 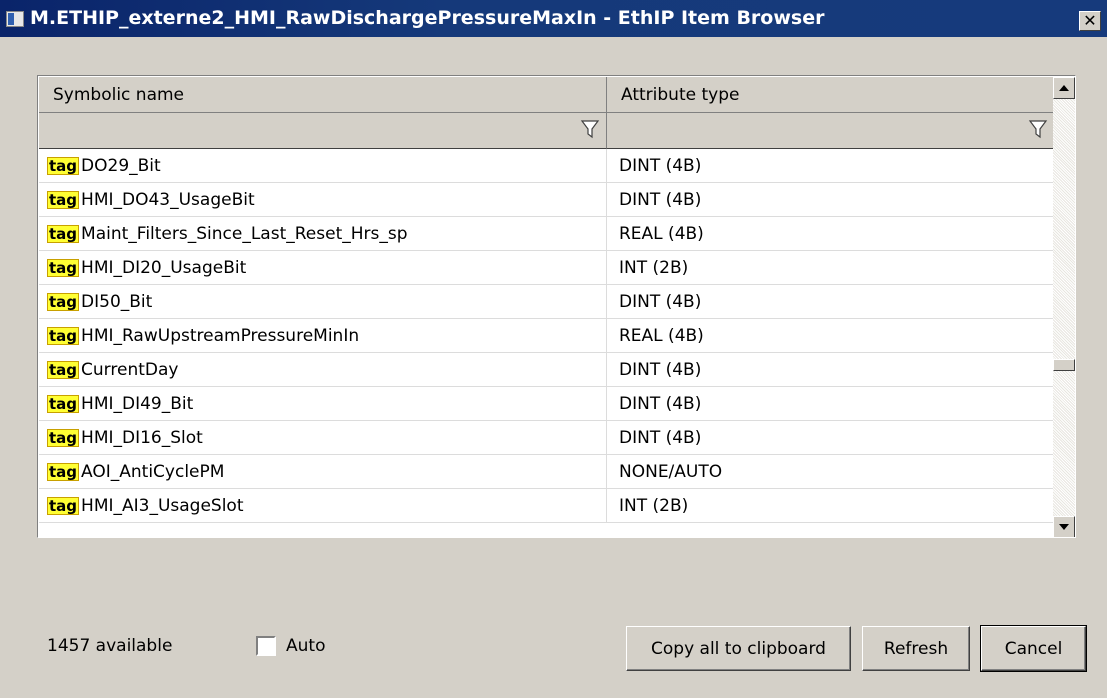 What do you see at coordinates (117, 302) in the screenshot?
I see `symbolic-name: DI50_Bit` at bounding box center [117, 302].